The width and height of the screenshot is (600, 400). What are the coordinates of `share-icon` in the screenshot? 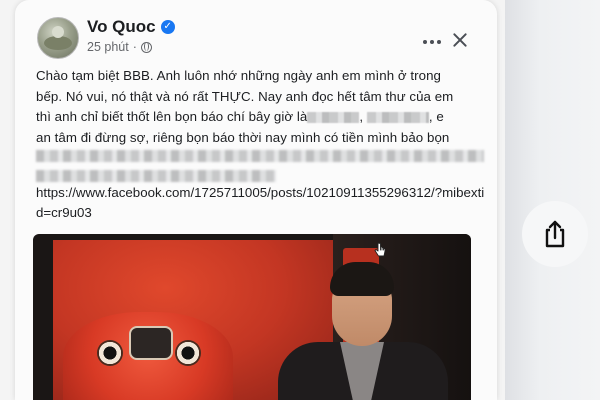 It's located at (555, 234).